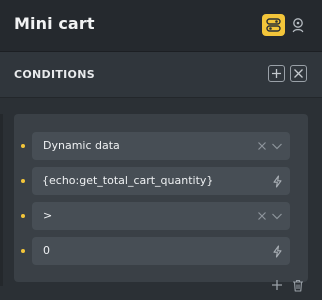  I want to click on toggle-mode-button, so click(273, 25).